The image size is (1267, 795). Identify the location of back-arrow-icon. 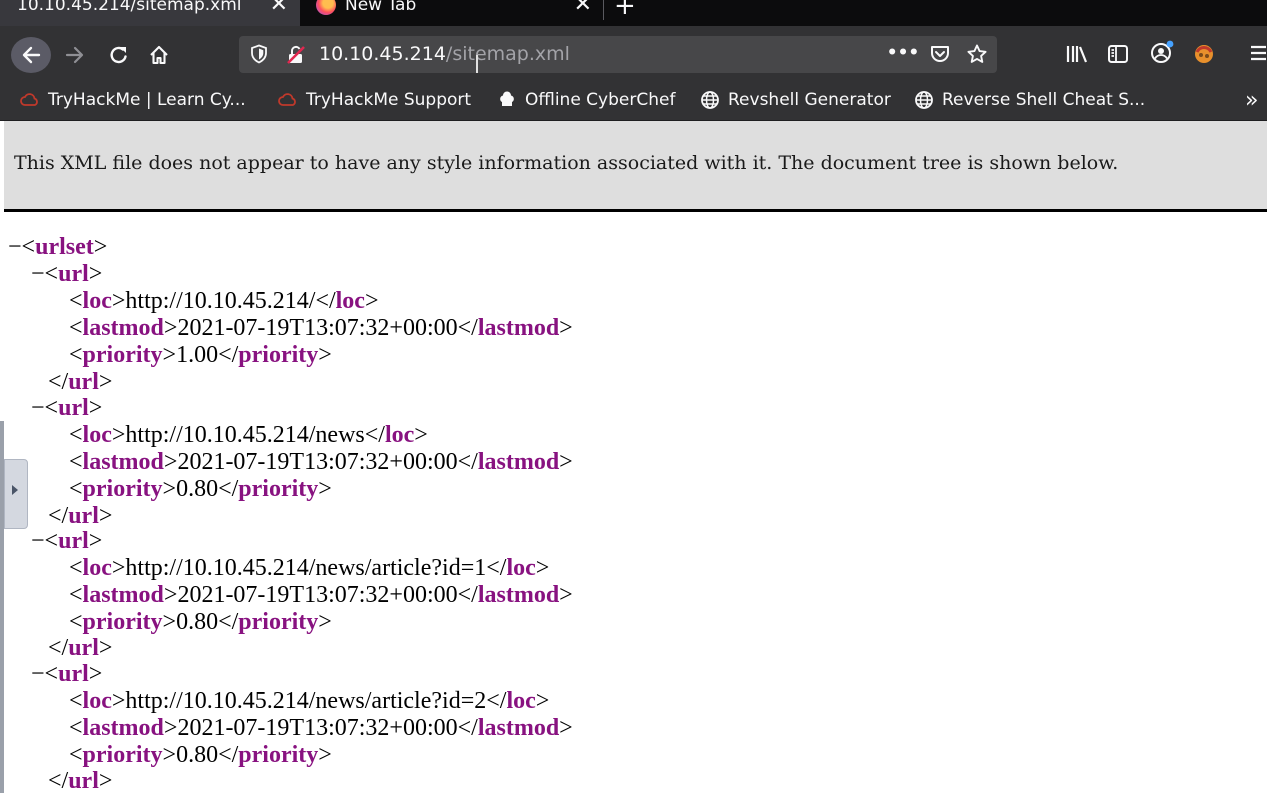
(31, 55).